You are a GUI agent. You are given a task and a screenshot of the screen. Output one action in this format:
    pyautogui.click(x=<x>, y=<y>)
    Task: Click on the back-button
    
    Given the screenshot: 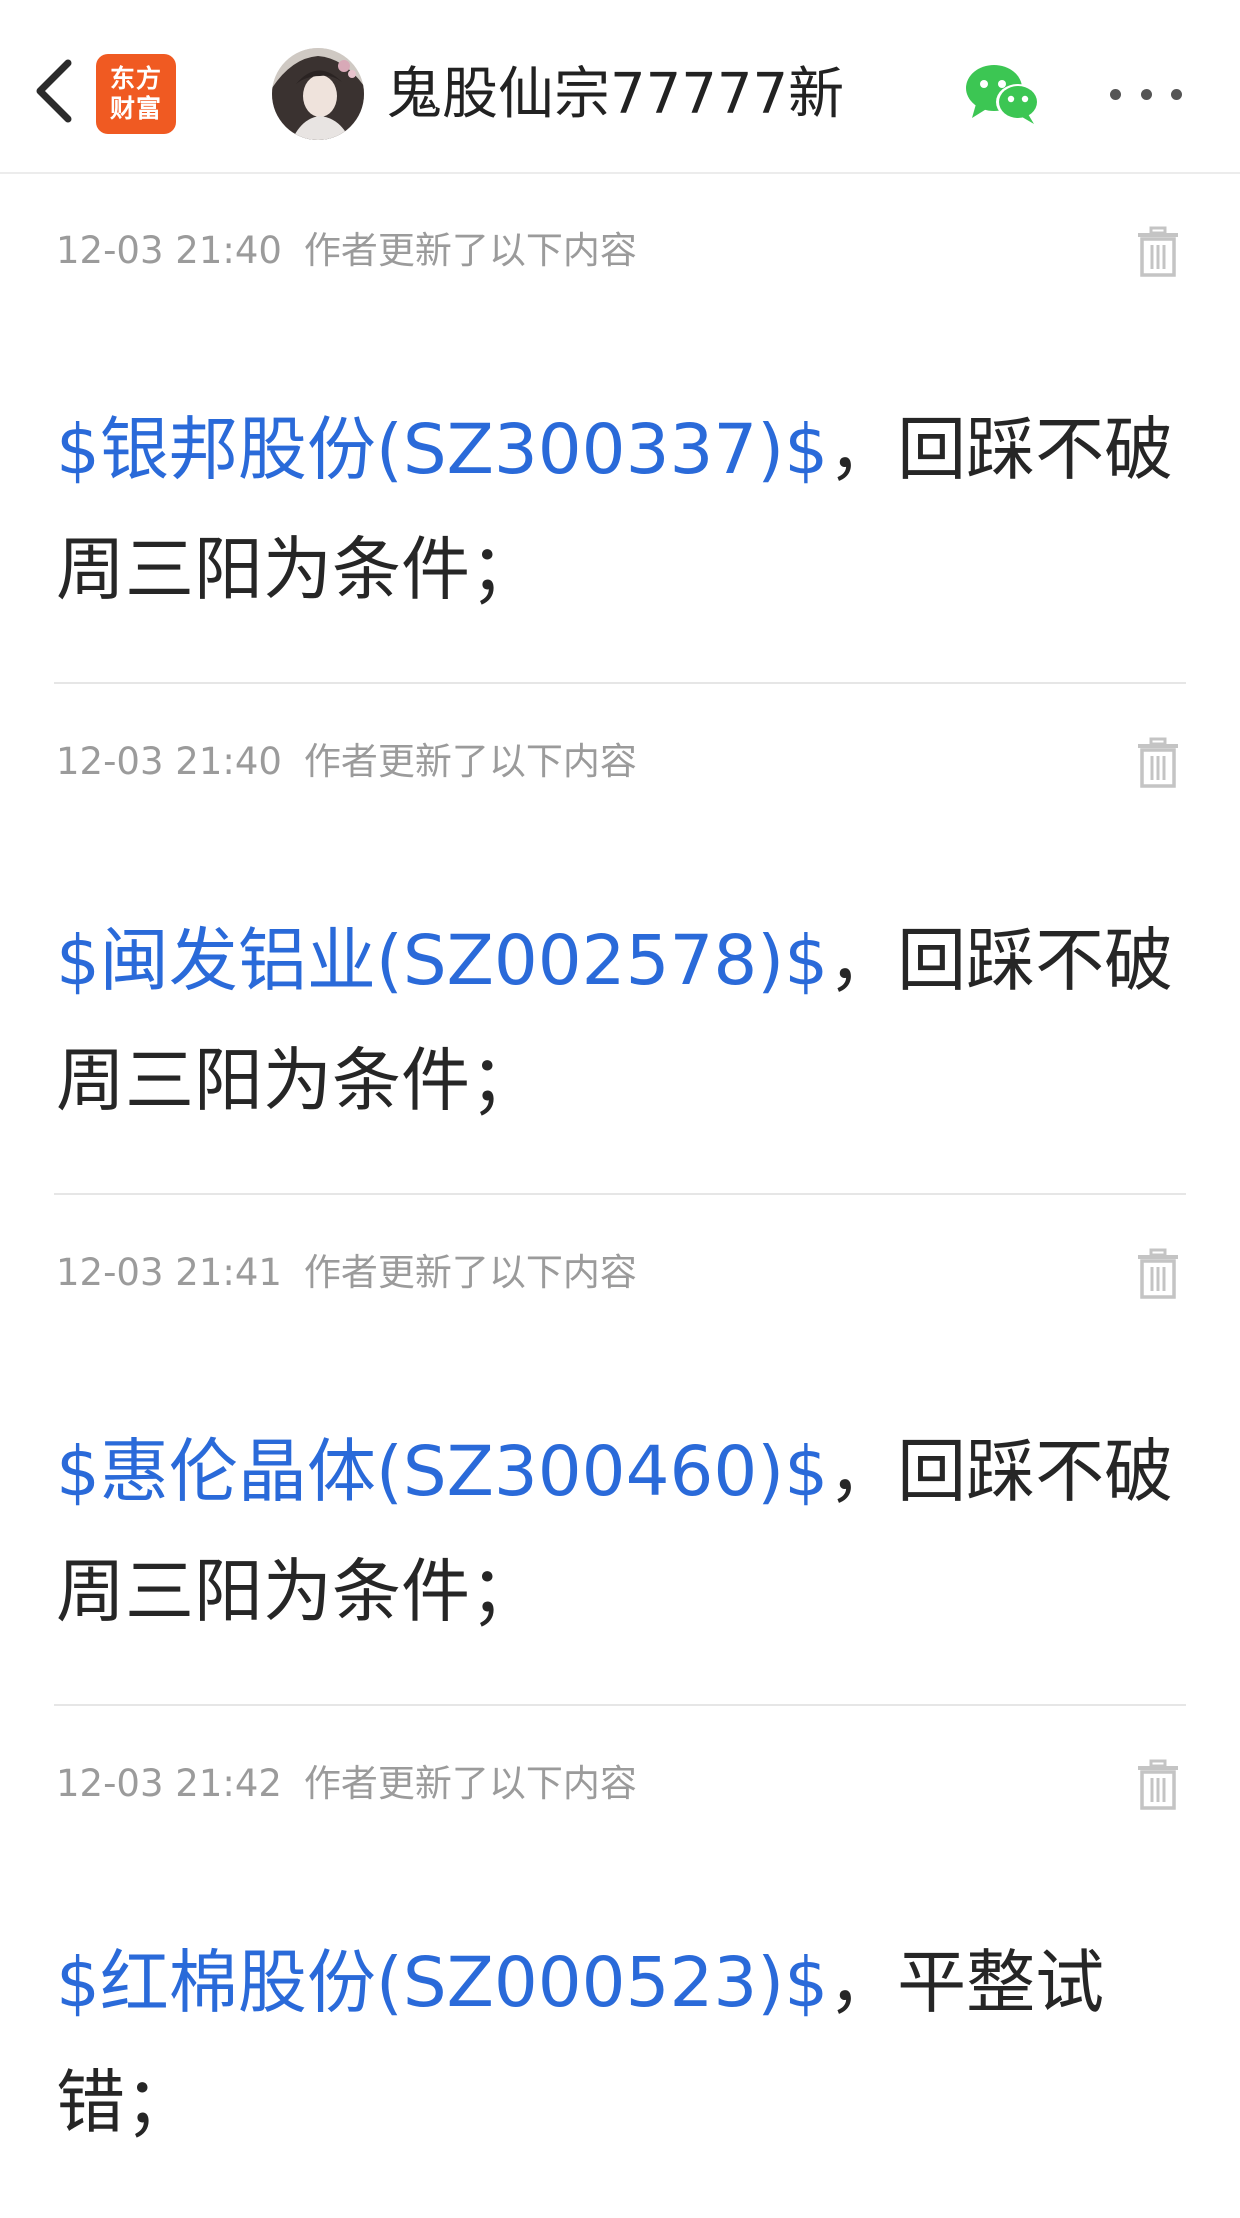 What is the action you would take?
    pyautogui.click(x=54, y=91)
    